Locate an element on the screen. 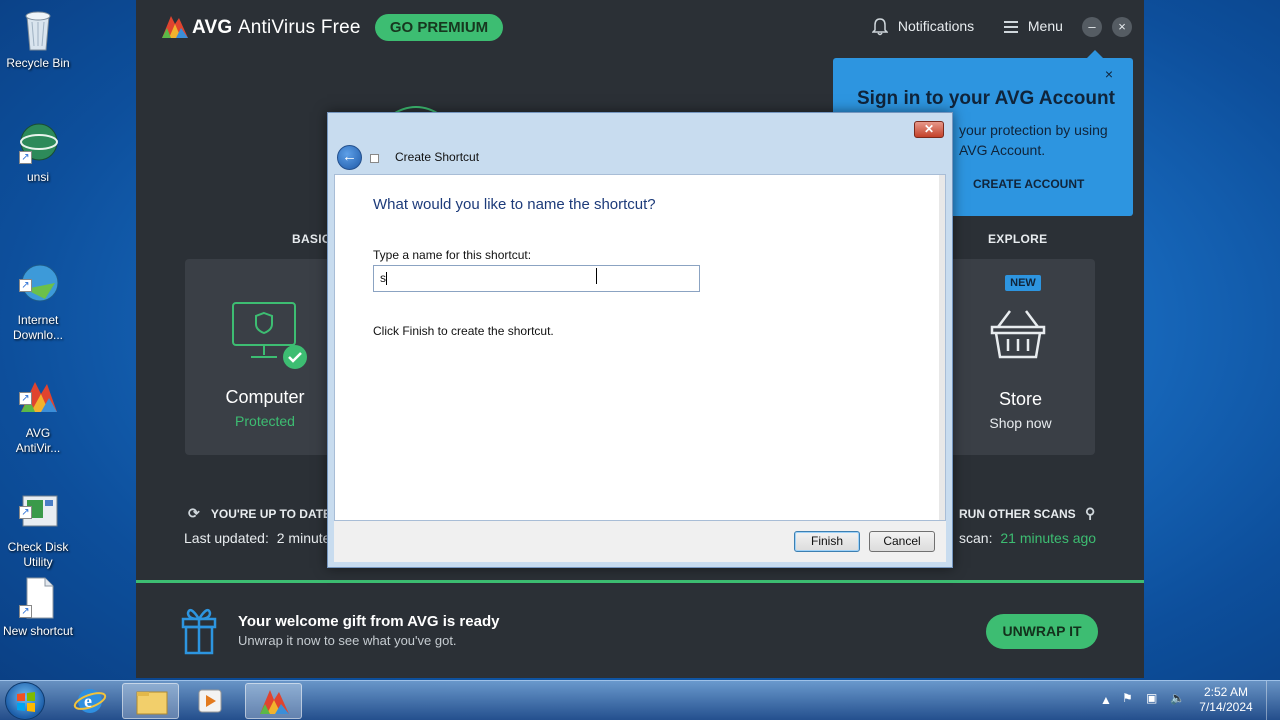 This screenshot has width=1280, height=720. show-desktop-button is located at coordinates (1273, 700).